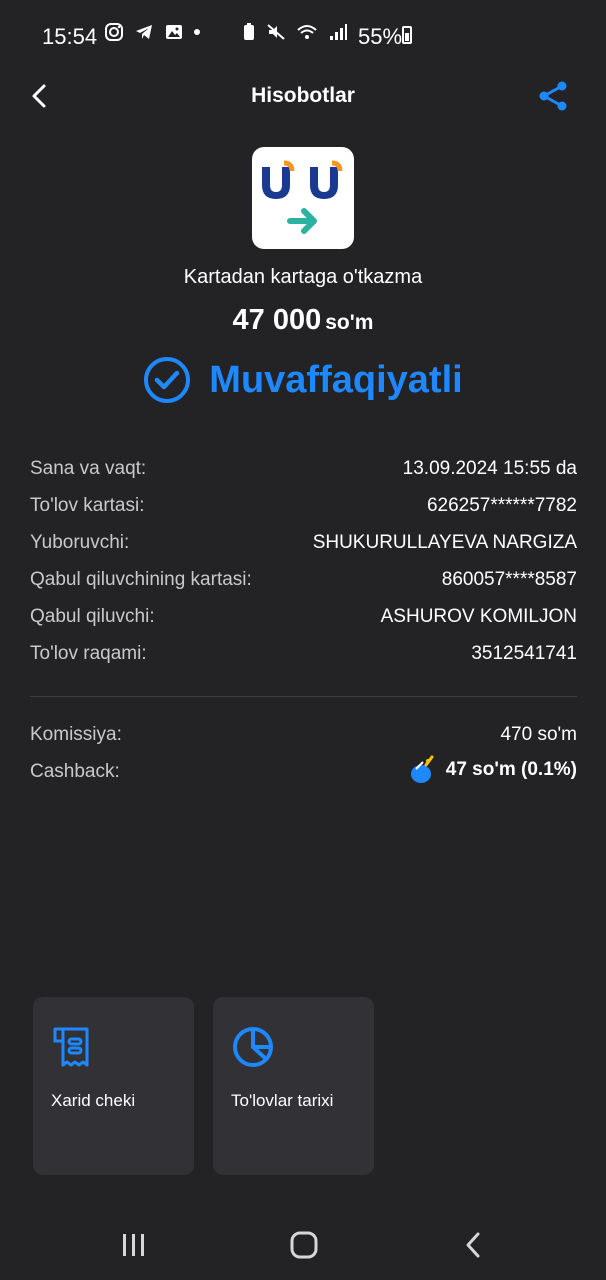 The width and height of the screenshot is (606, 1280). I want to click on receipt-button: Xarid cheki, so click(113, 1086).